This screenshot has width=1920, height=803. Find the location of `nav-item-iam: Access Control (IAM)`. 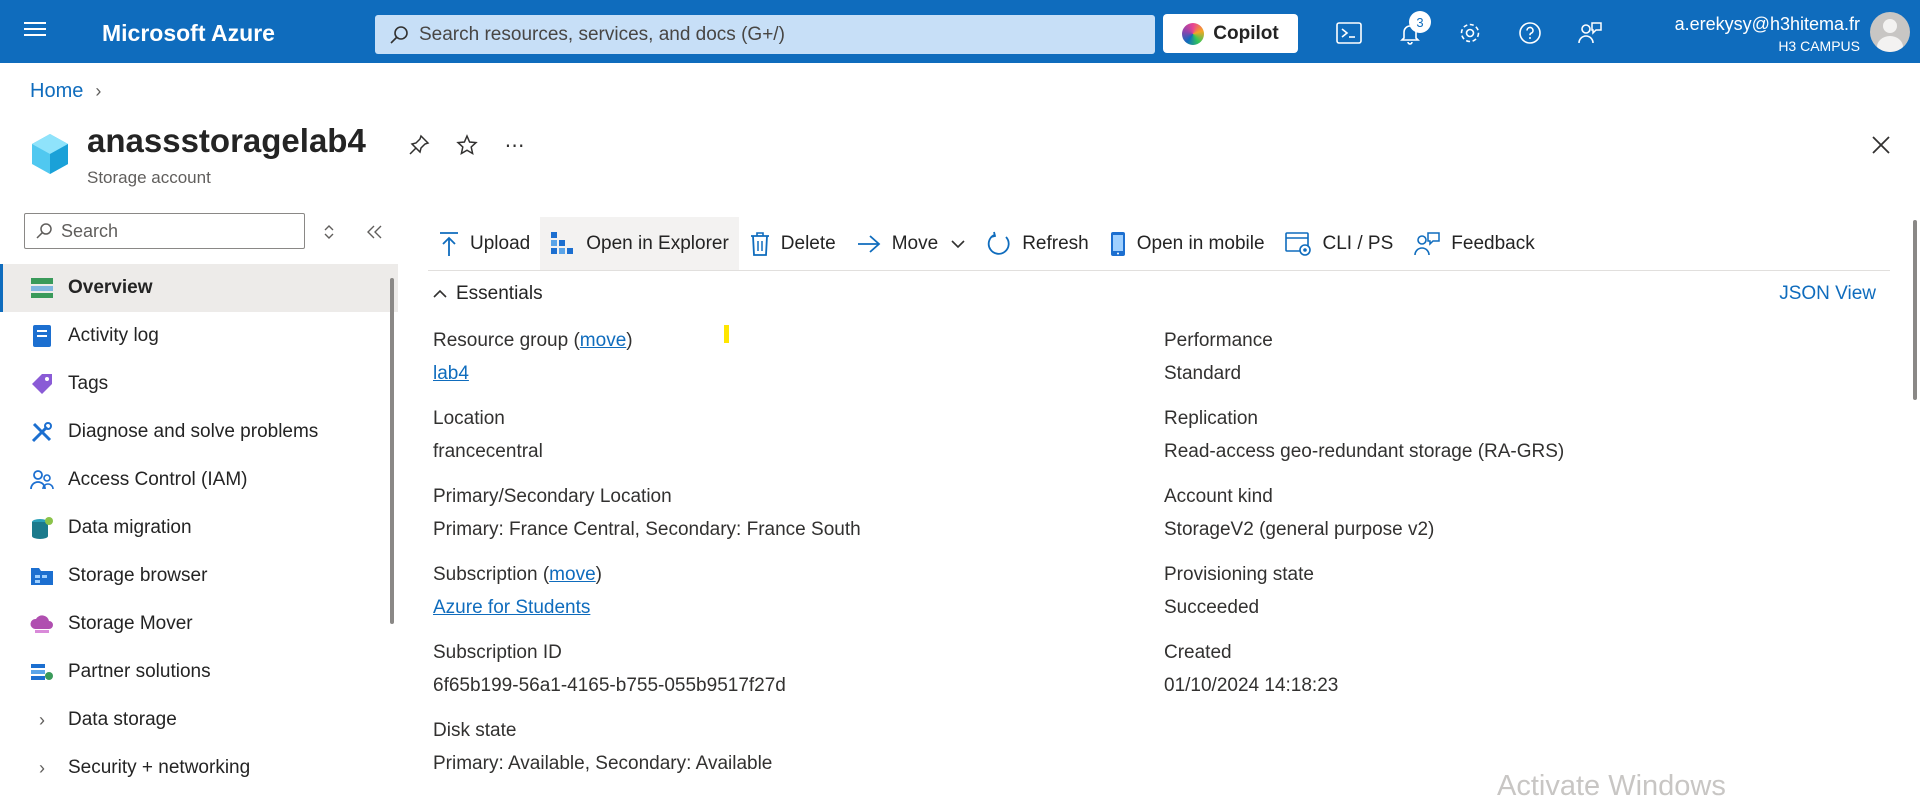

nav-item-iam: Access Control (IAM) is located at coordinates (199, 480).